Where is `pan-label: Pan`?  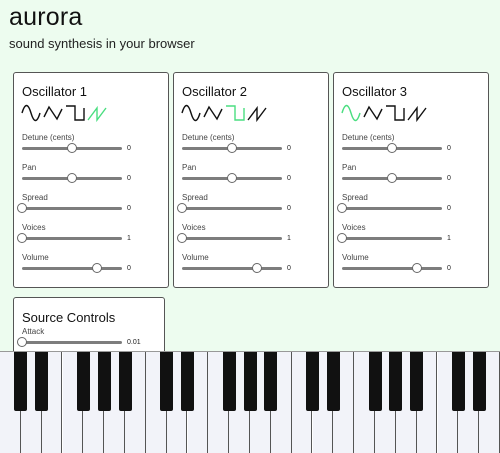 pan-label: Pan is located at coordinates (29, 167).